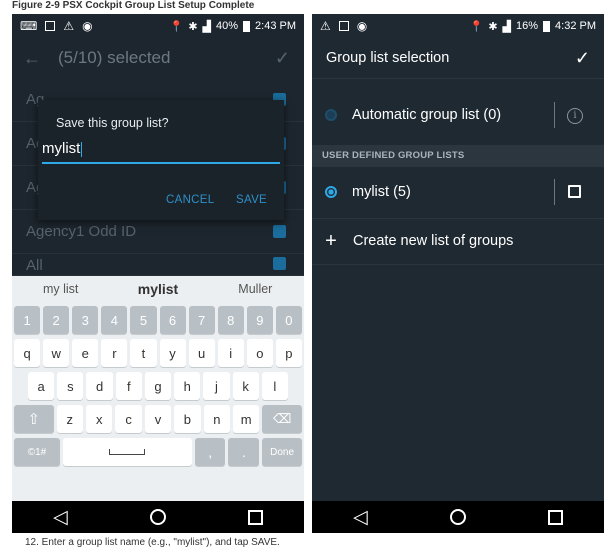  Describe the element at coordinates (288, 353) in the screenshot. I see `key-p: p` at that location.